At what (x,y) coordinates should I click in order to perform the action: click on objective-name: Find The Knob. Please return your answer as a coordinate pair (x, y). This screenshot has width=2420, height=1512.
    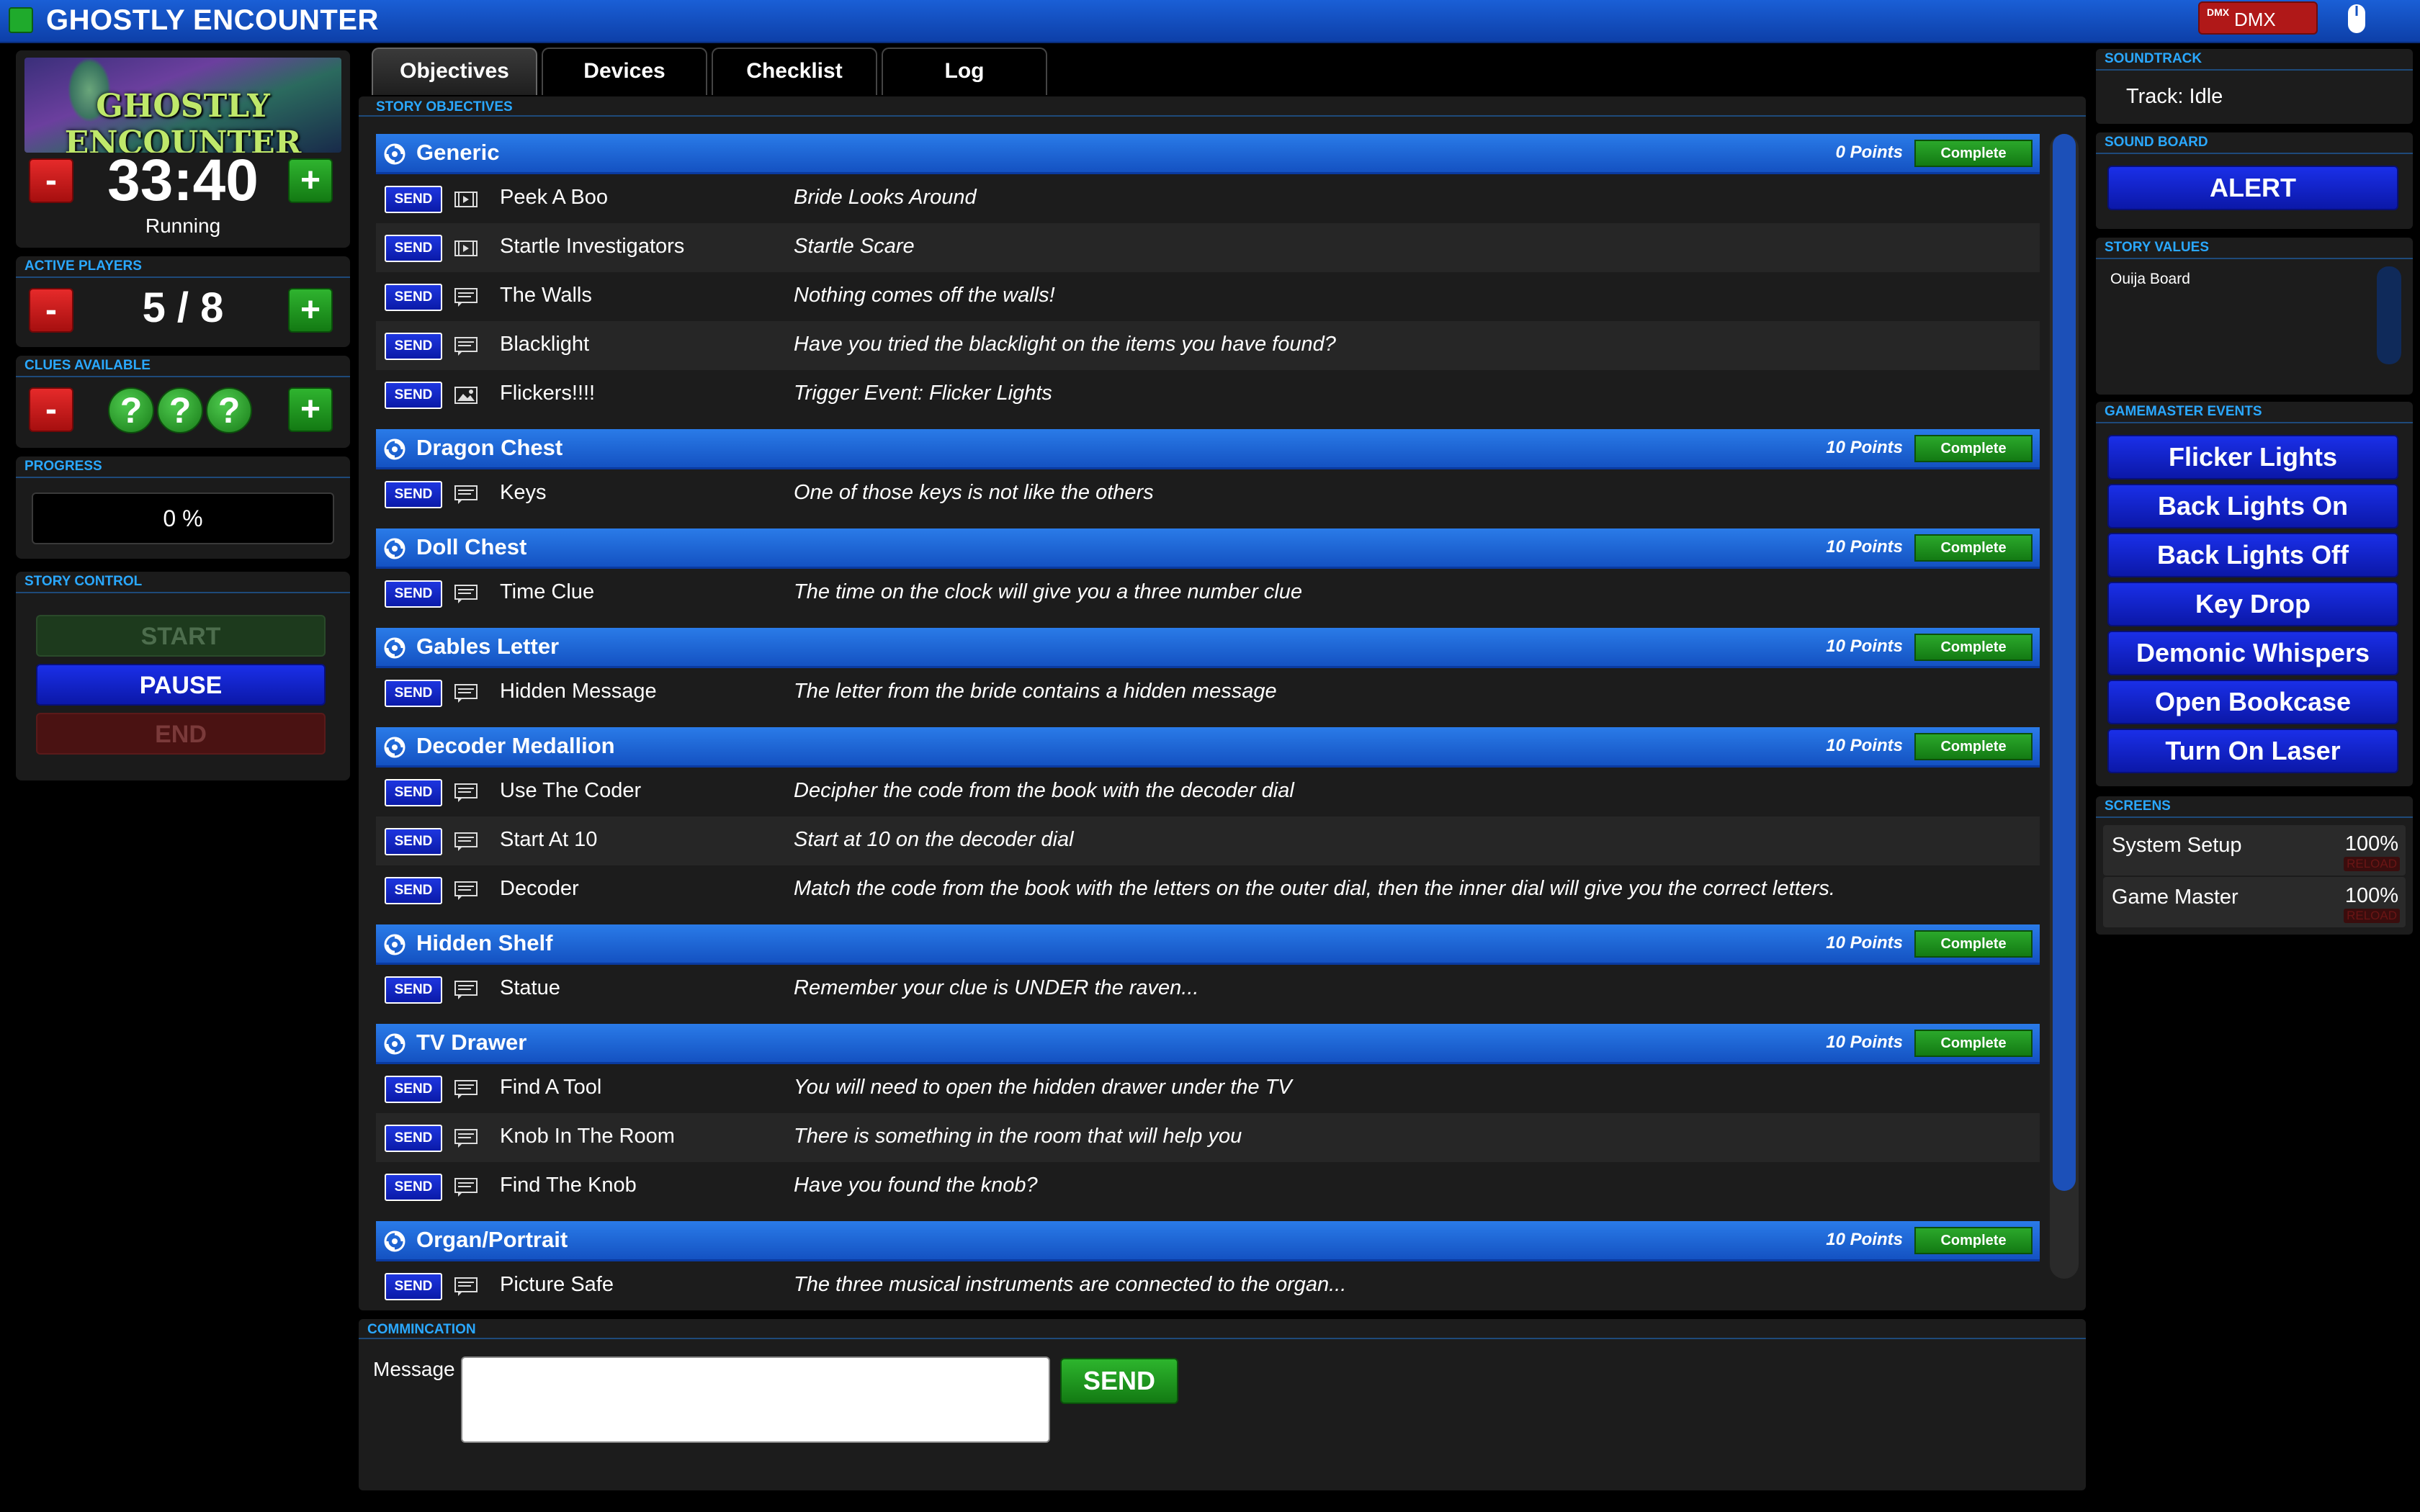
    Looking at the image, I should click on (568, 1185).